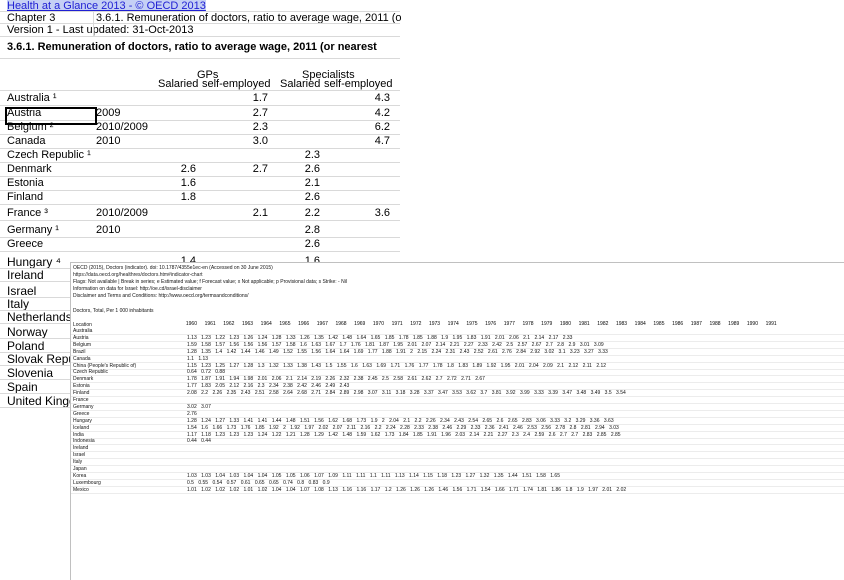 The image size is (844, 580). Describe the element at coordinates (300, 84) in the screenshot. I see `col-header-sp-salaried: Salaried` at that location.